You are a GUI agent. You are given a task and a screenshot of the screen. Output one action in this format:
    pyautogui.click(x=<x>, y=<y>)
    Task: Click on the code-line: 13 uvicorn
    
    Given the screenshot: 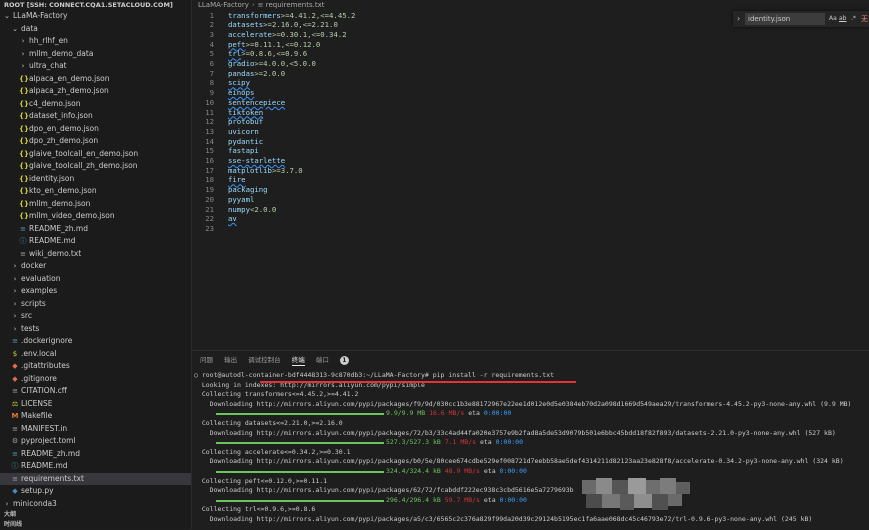 What is the action you would take?
    pyautogui.click(x=225, y=132)
    